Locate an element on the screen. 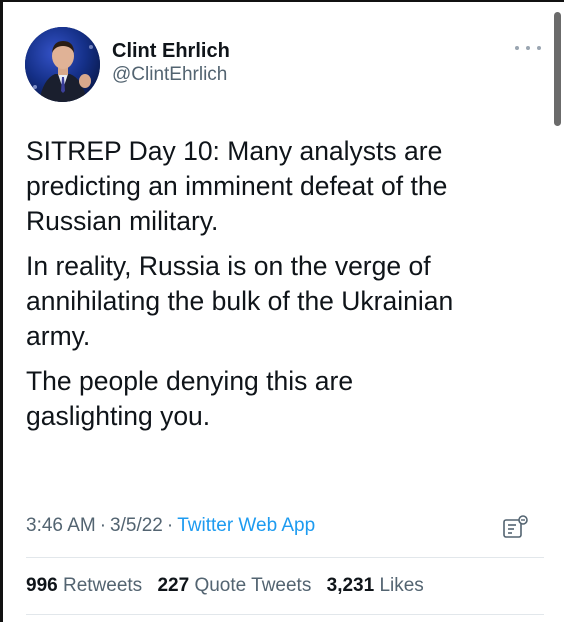 This screenshot has width=564, height=622. tweet-date: 3/5/22 is located at coordinates (136, 525).